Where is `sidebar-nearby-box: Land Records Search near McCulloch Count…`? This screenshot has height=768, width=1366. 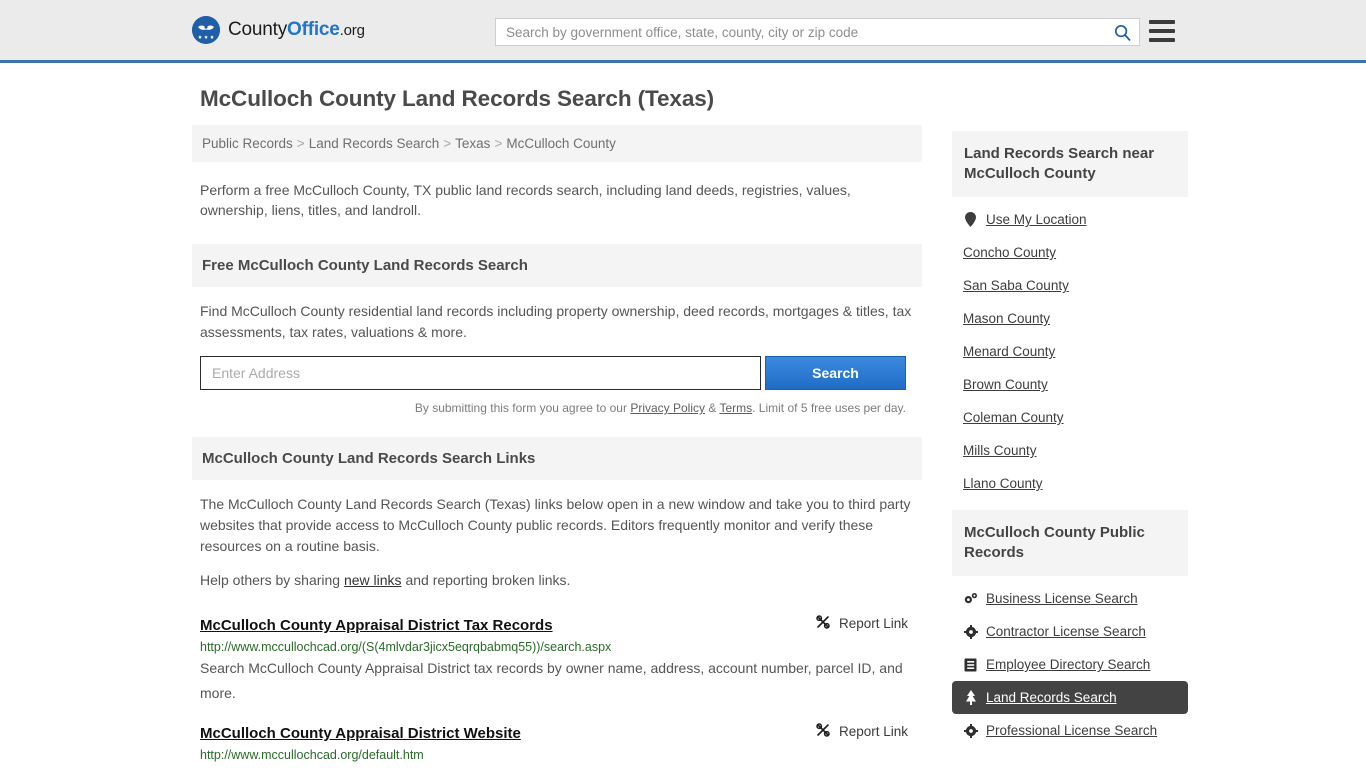 sidebar-nearby-box: Land Records Search near McCulloch Count… is located at coordinates (1070, 315).